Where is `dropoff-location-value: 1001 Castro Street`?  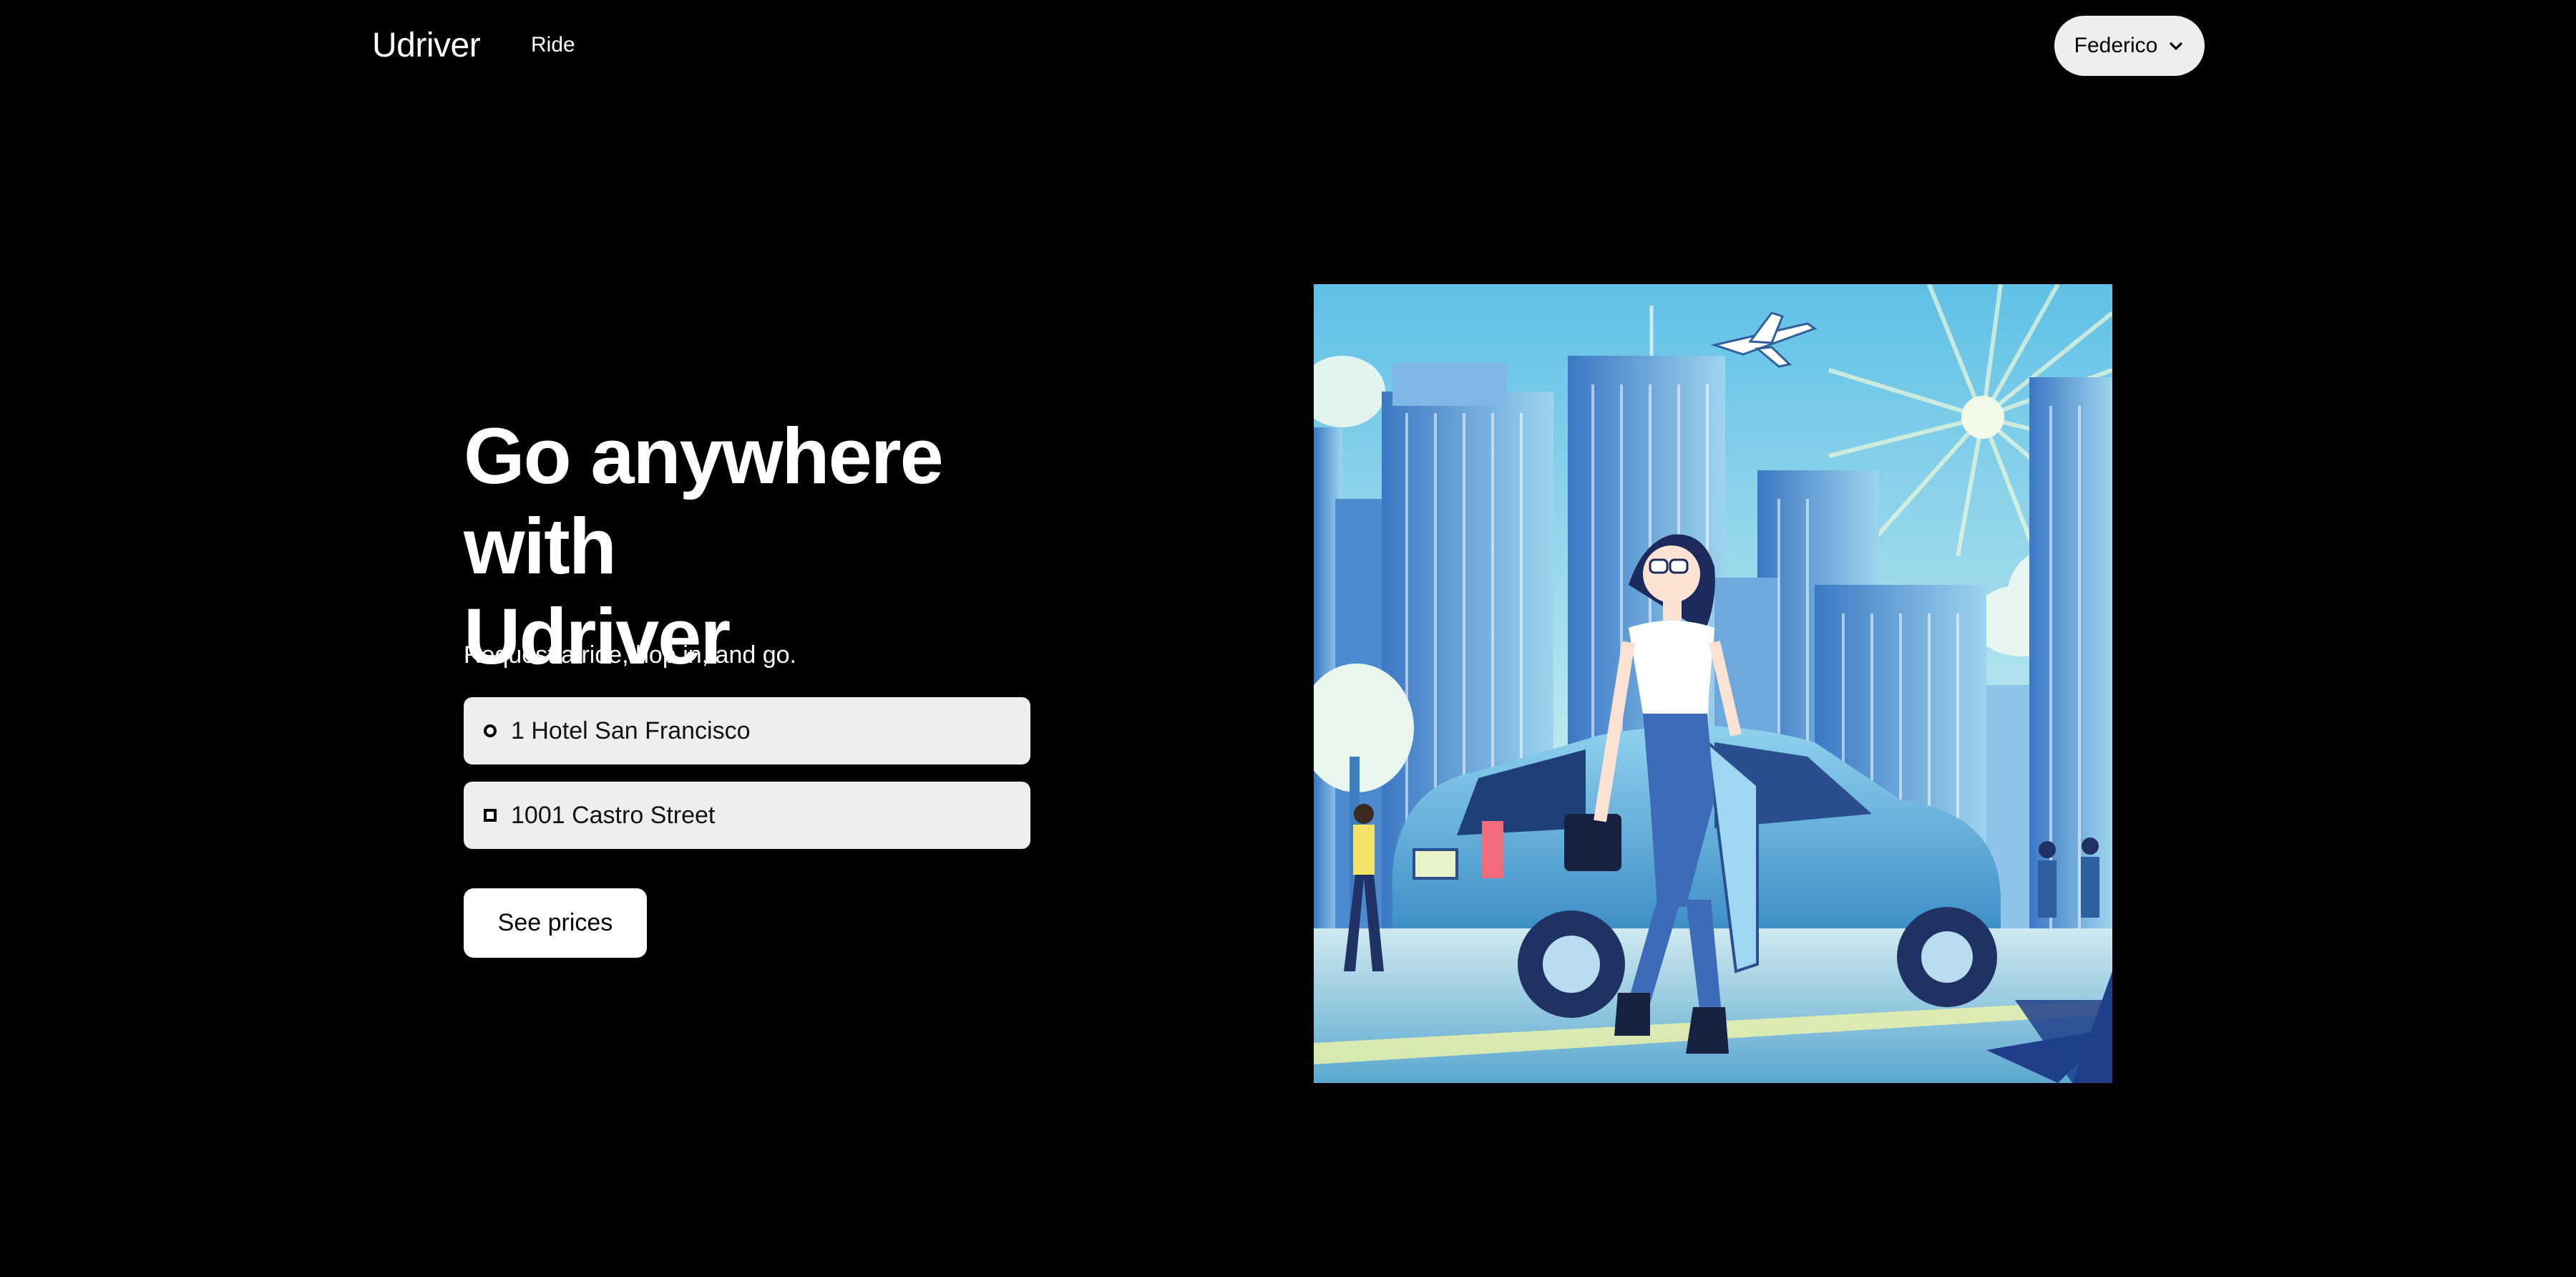 dropoff-location-value: 1001 Castro Street is located at coordinates (613, 815).